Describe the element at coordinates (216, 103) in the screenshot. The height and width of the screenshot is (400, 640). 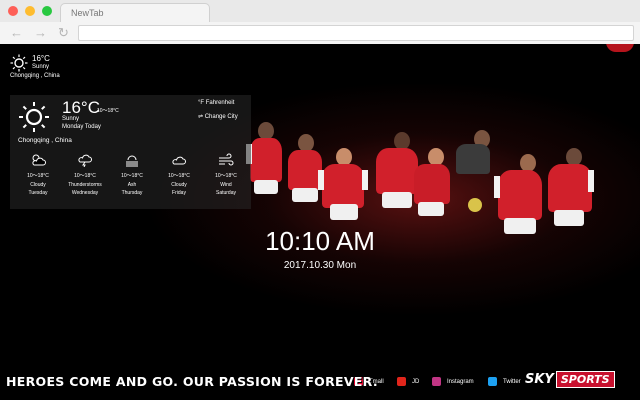
I see `fahrenheit-toggle: °F Fahrenheit` at that location.